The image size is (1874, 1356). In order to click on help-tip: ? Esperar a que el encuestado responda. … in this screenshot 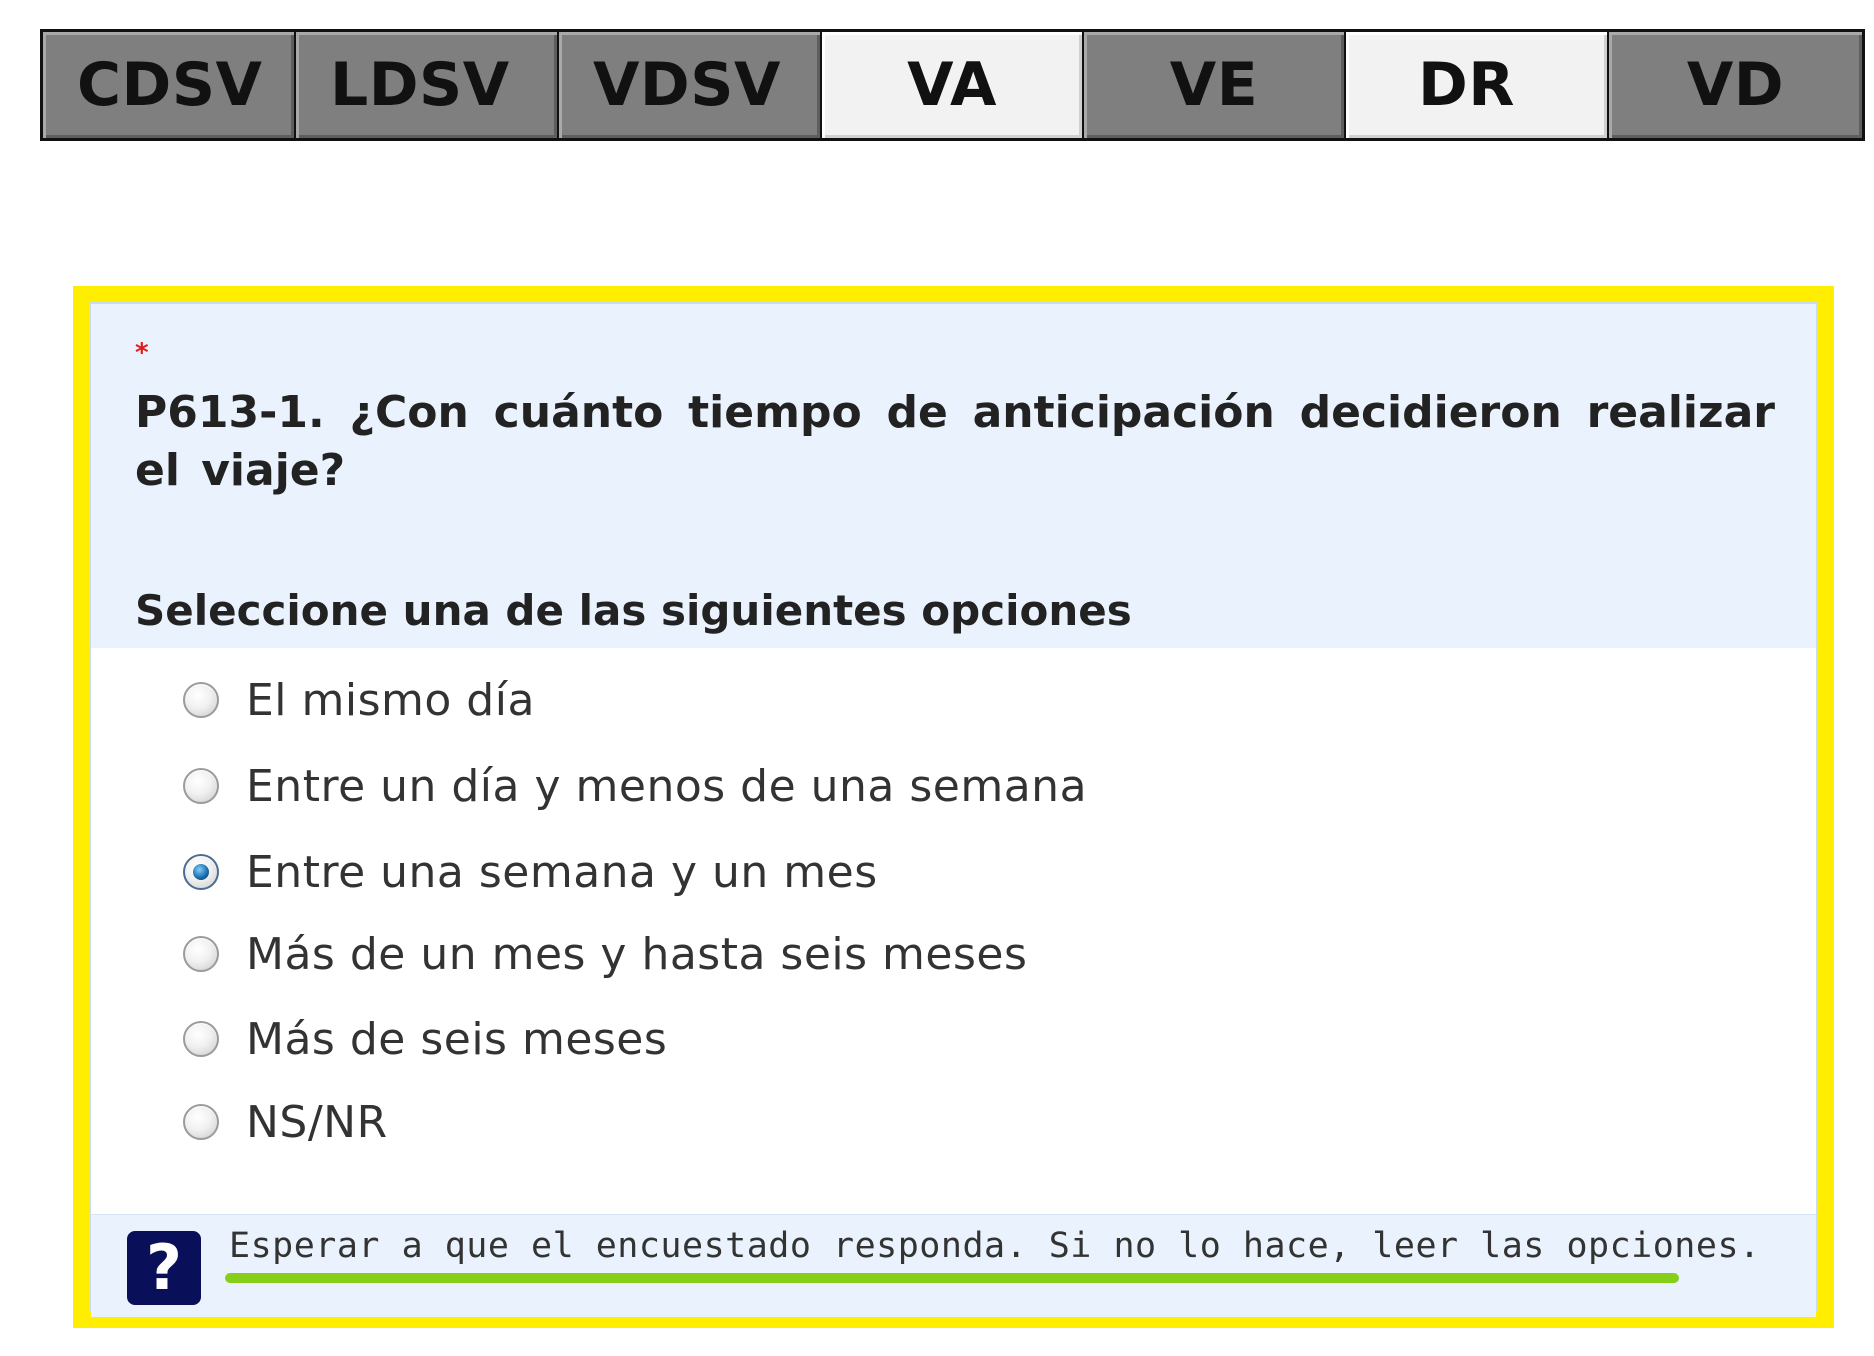, I will do `click(953, 1265)`.